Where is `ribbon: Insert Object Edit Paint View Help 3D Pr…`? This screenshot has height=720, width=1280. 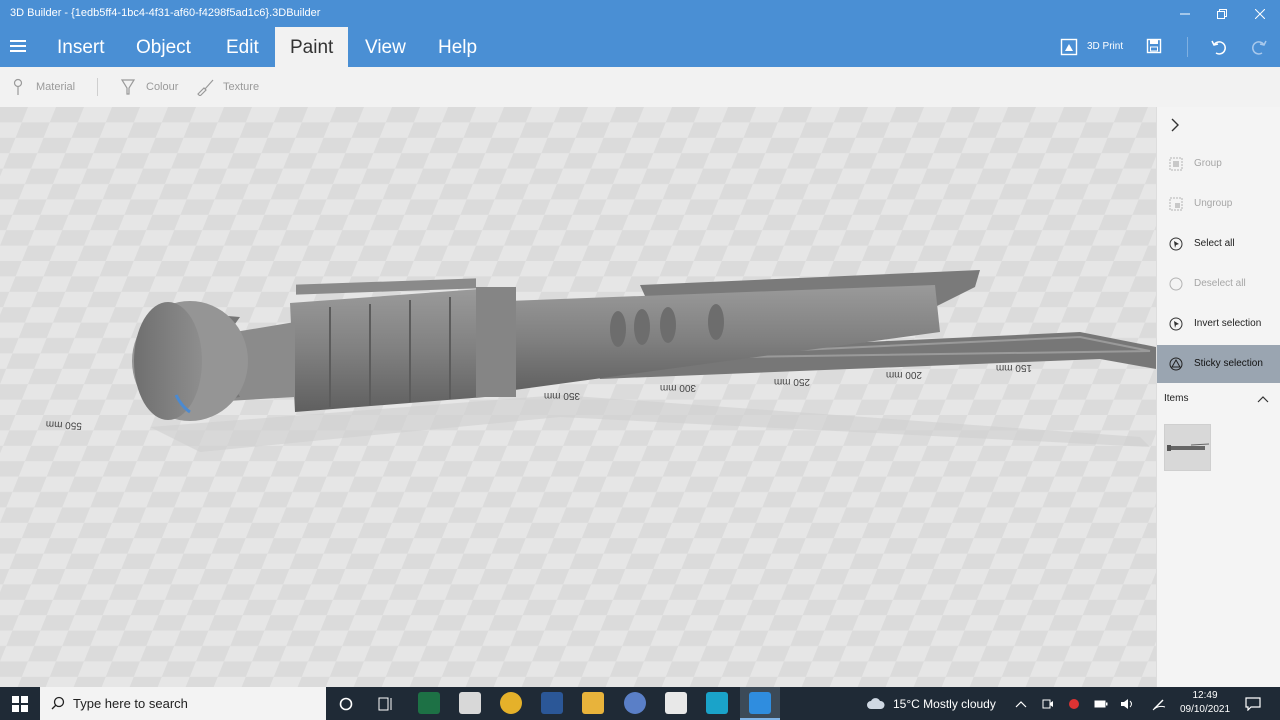 ribbon: Insert Object Edit Paint View Help 3D Pr… is located at coordinates (640, 47).